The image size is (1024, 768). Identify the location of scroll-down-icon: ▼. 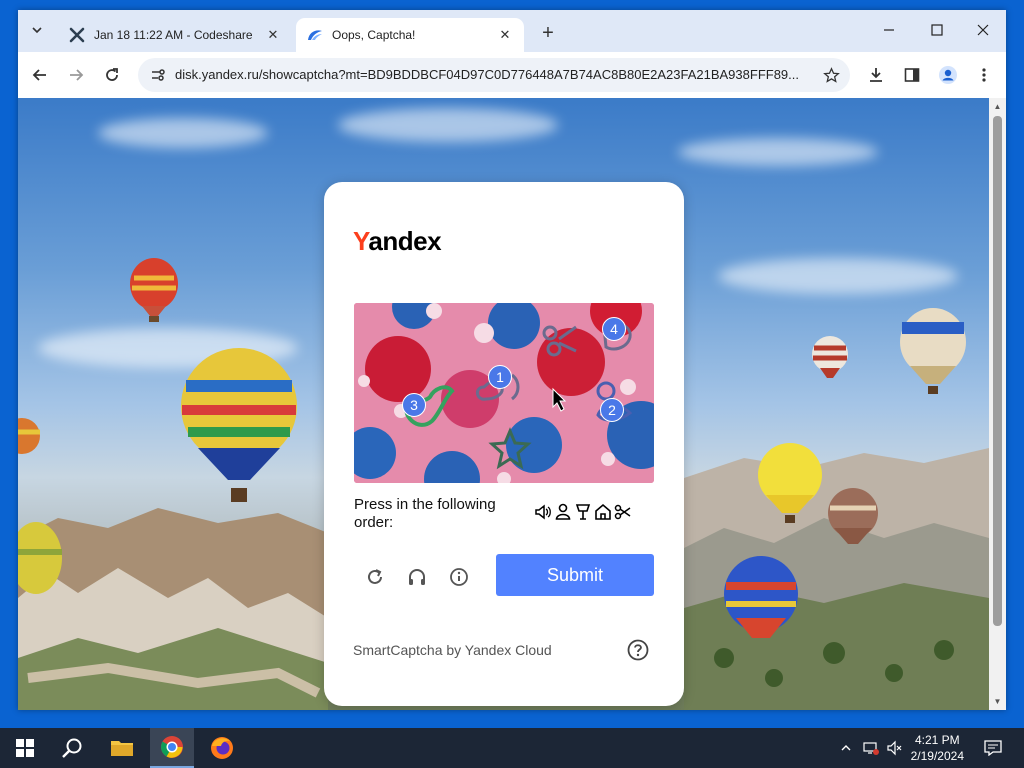
(997, 701).